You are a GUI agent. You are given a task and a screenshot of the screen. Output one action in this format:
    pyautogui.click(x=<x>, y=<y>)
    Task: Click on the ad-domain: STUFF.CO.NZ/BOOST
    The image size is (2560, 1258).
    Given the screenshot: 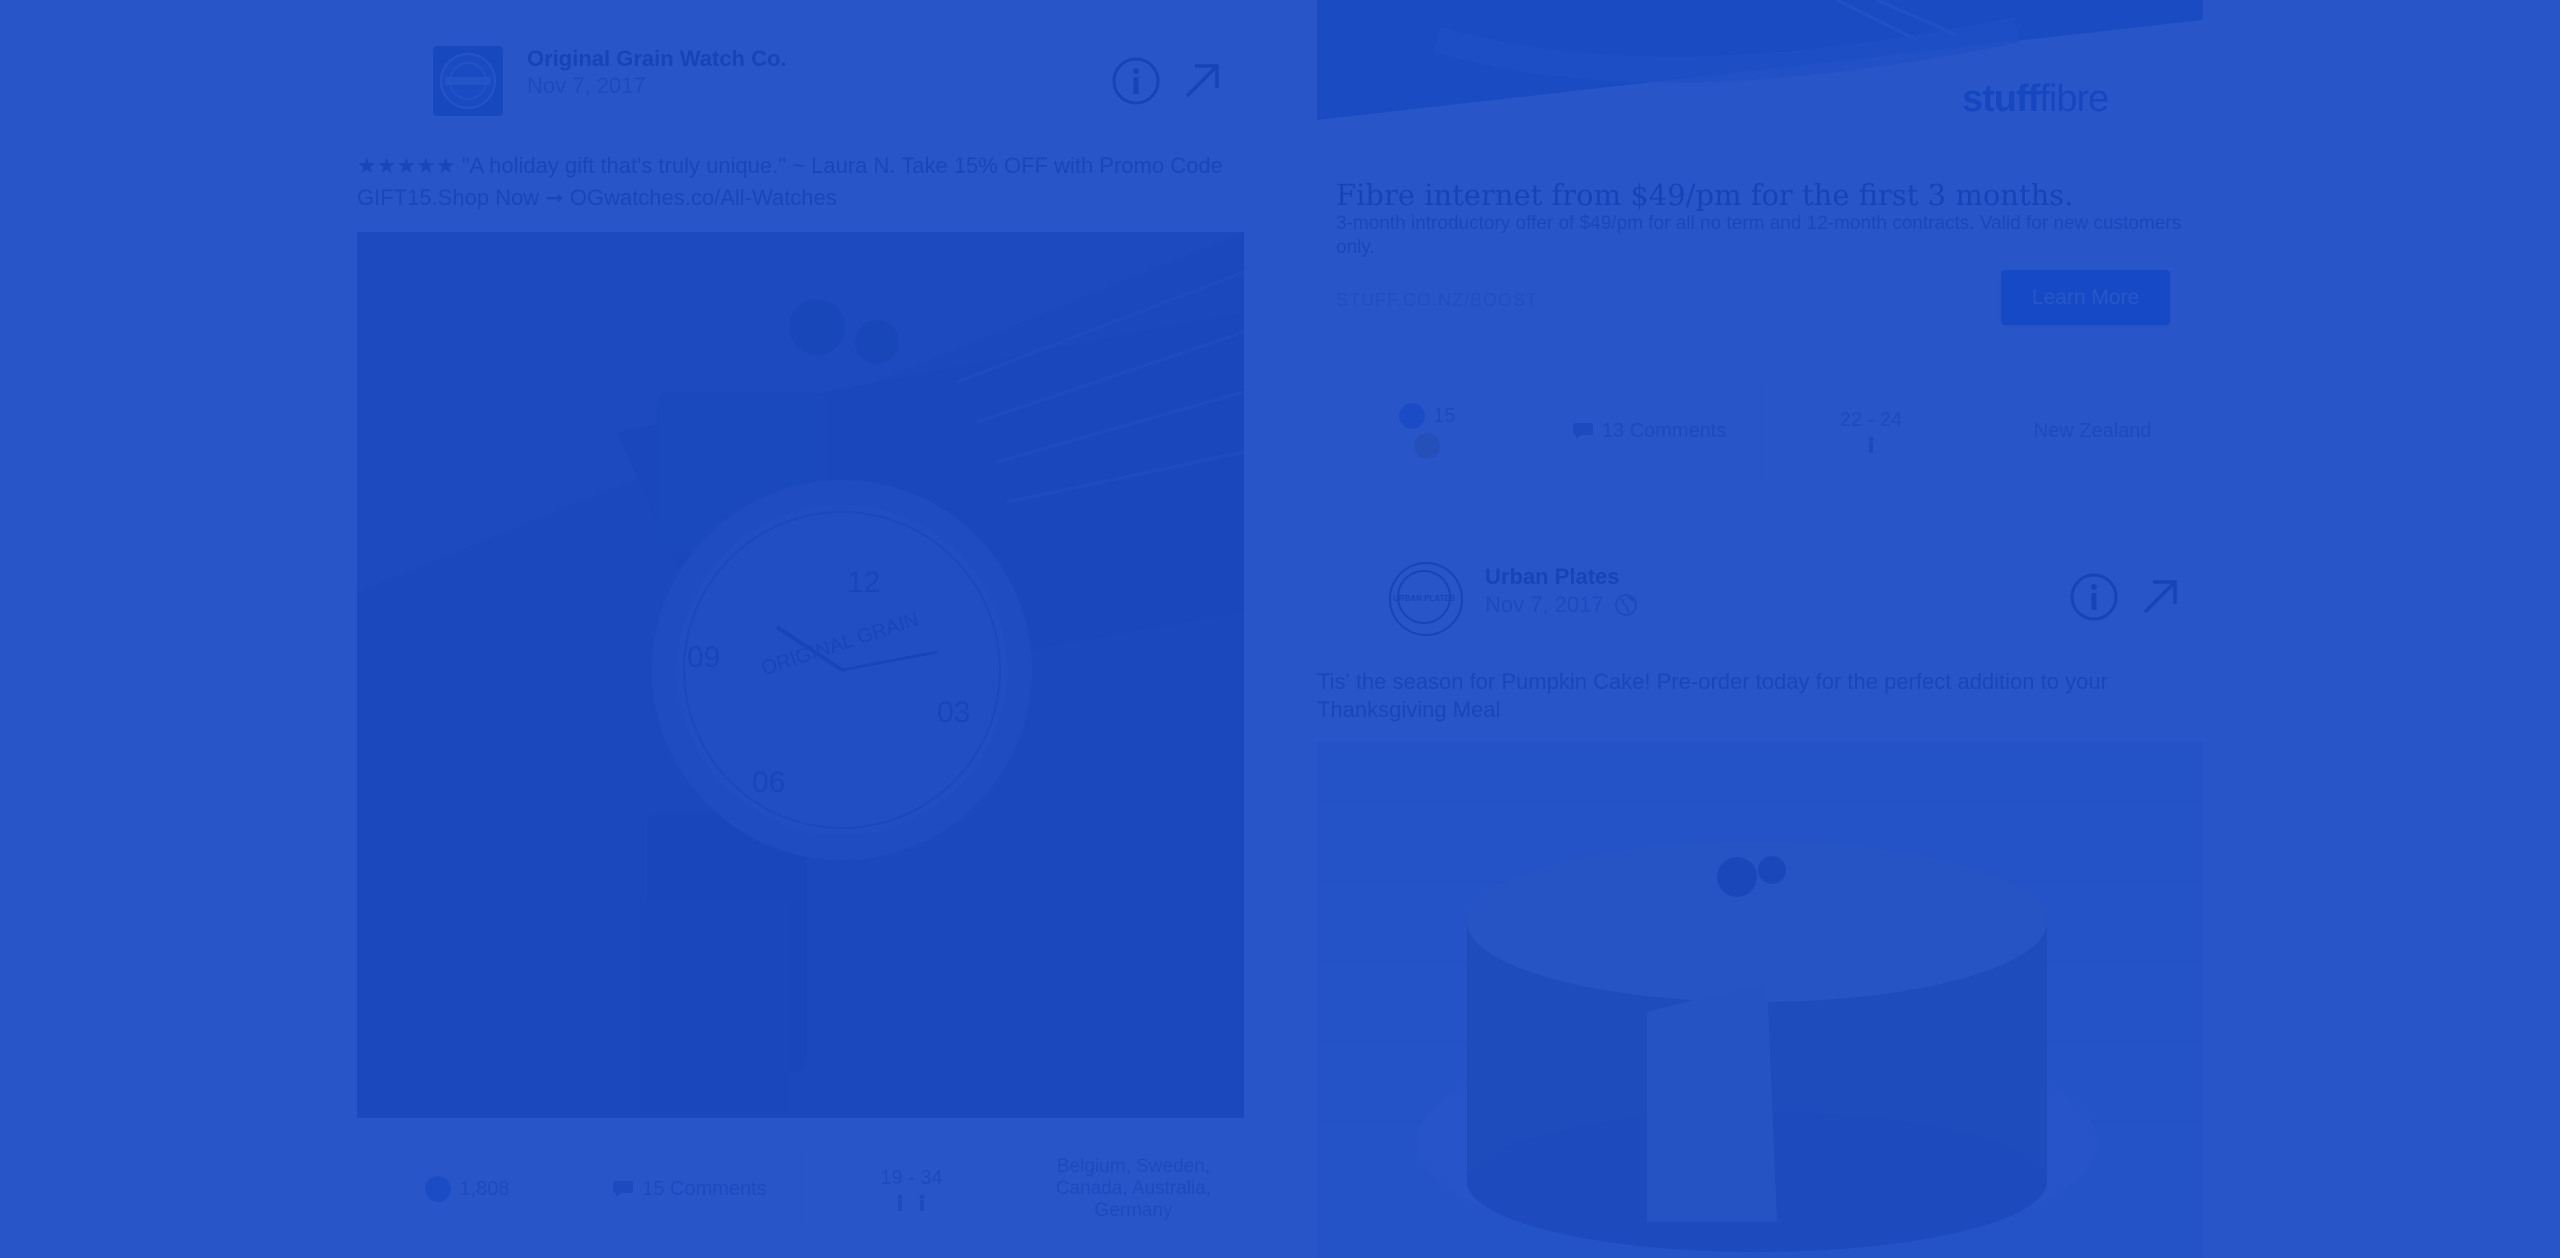 What is the action you would take?
    pyautogui.click(x=1437, y=300)
    